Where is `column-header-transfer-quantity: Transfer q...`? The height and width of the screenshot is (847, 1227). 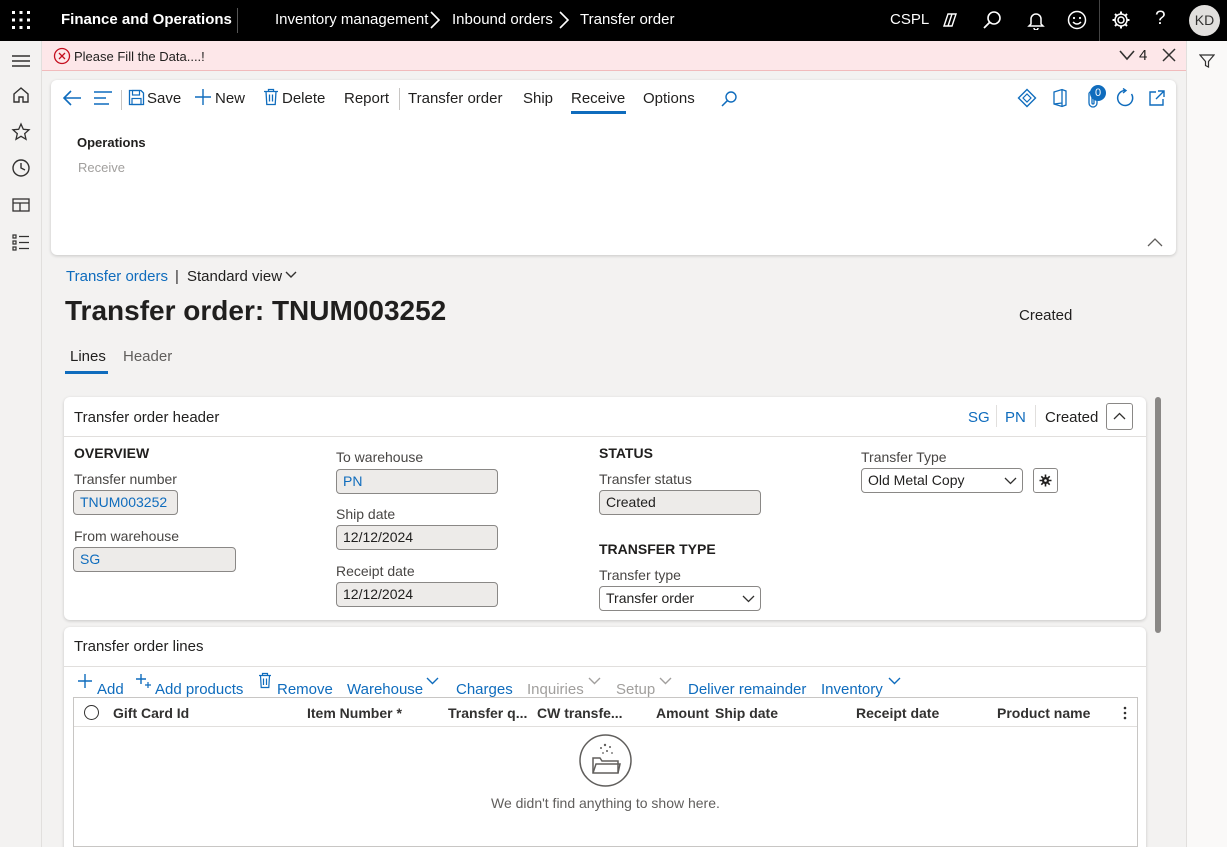 column-header-transfer-quantity: Transfer q... is located at coordinates (487, 713).